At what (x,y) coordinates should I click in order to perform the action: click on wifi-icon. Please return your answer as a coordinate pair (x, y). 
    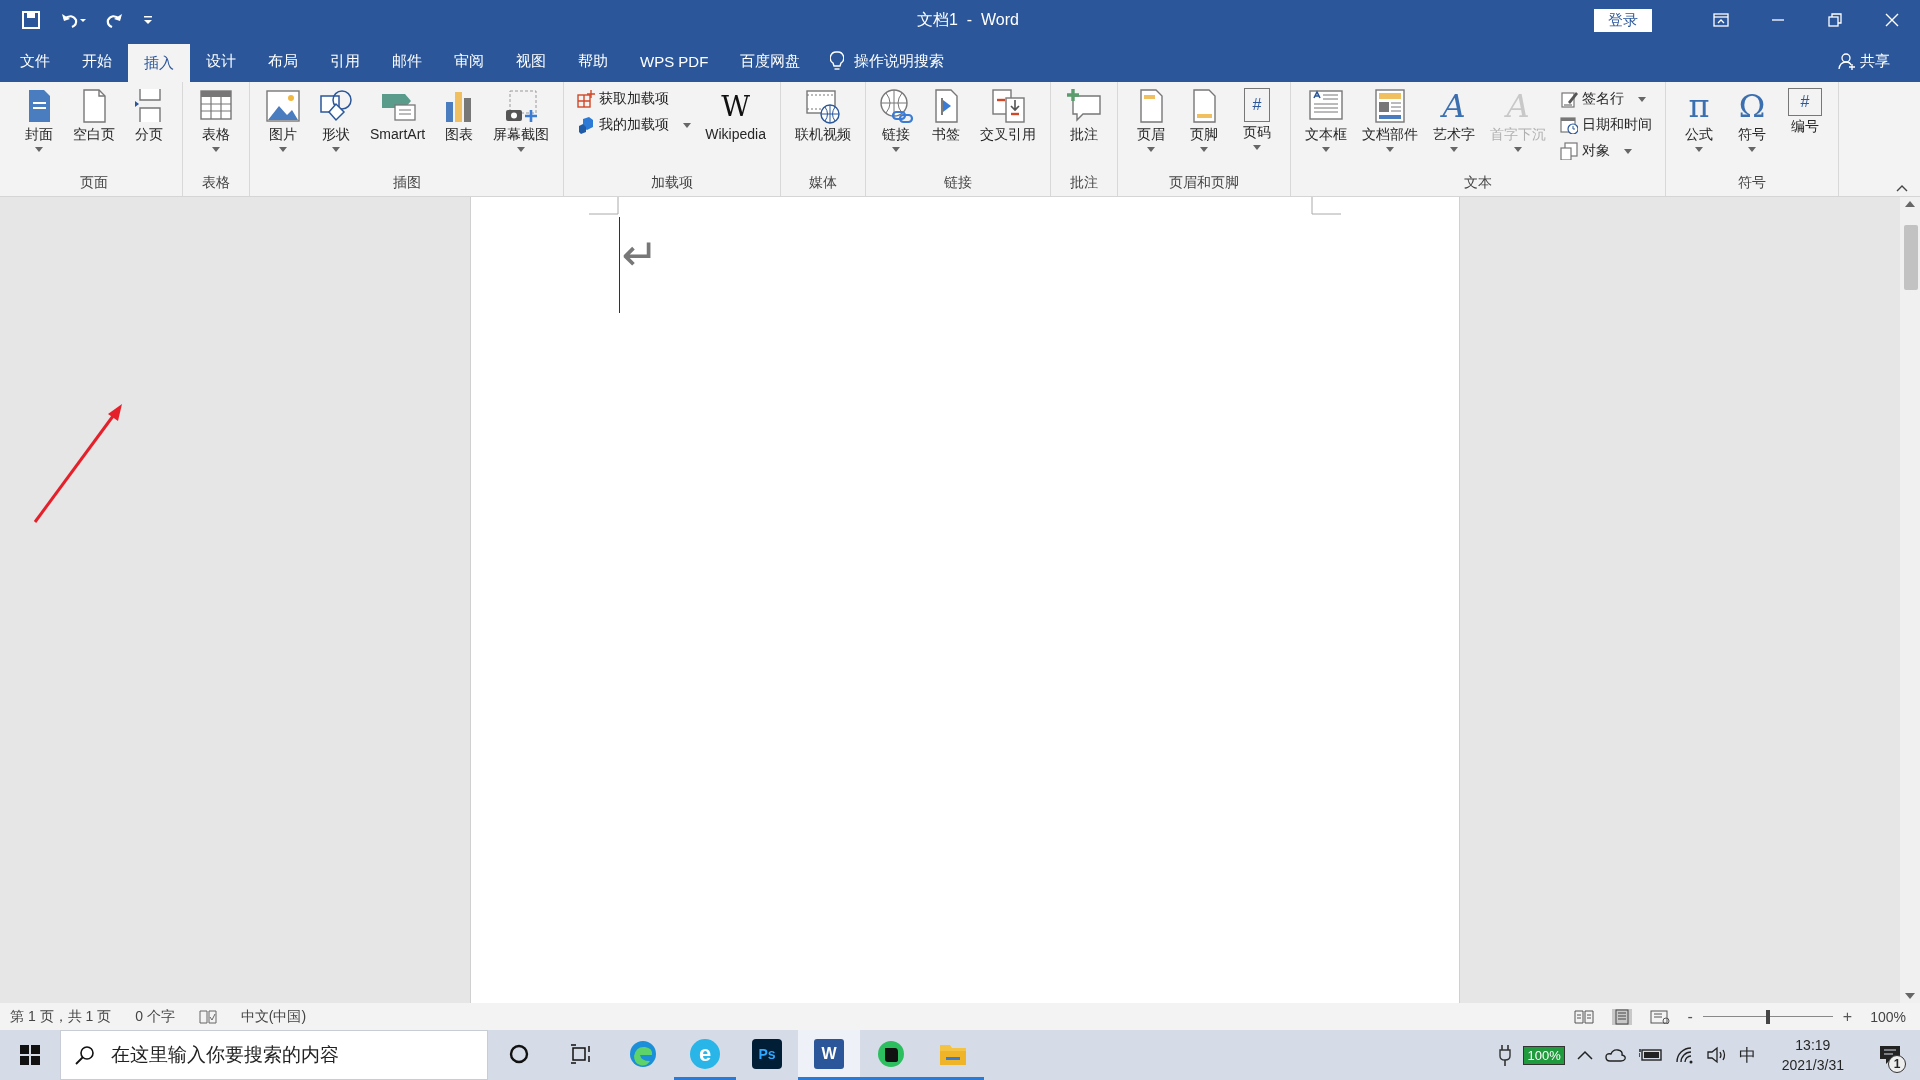
    Looking at the image, I should click on (1684, 1055).